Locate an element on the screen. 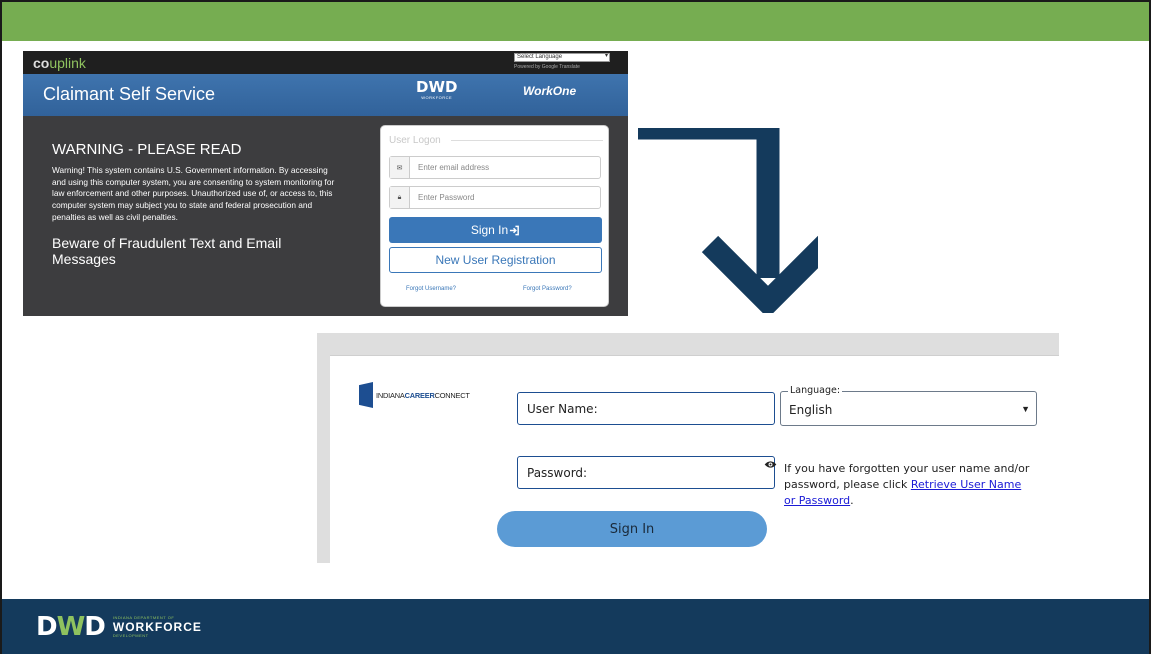 The height and width of the screenshot is (654, 1151). language-label: Language: is located at coordinates (815, 390).